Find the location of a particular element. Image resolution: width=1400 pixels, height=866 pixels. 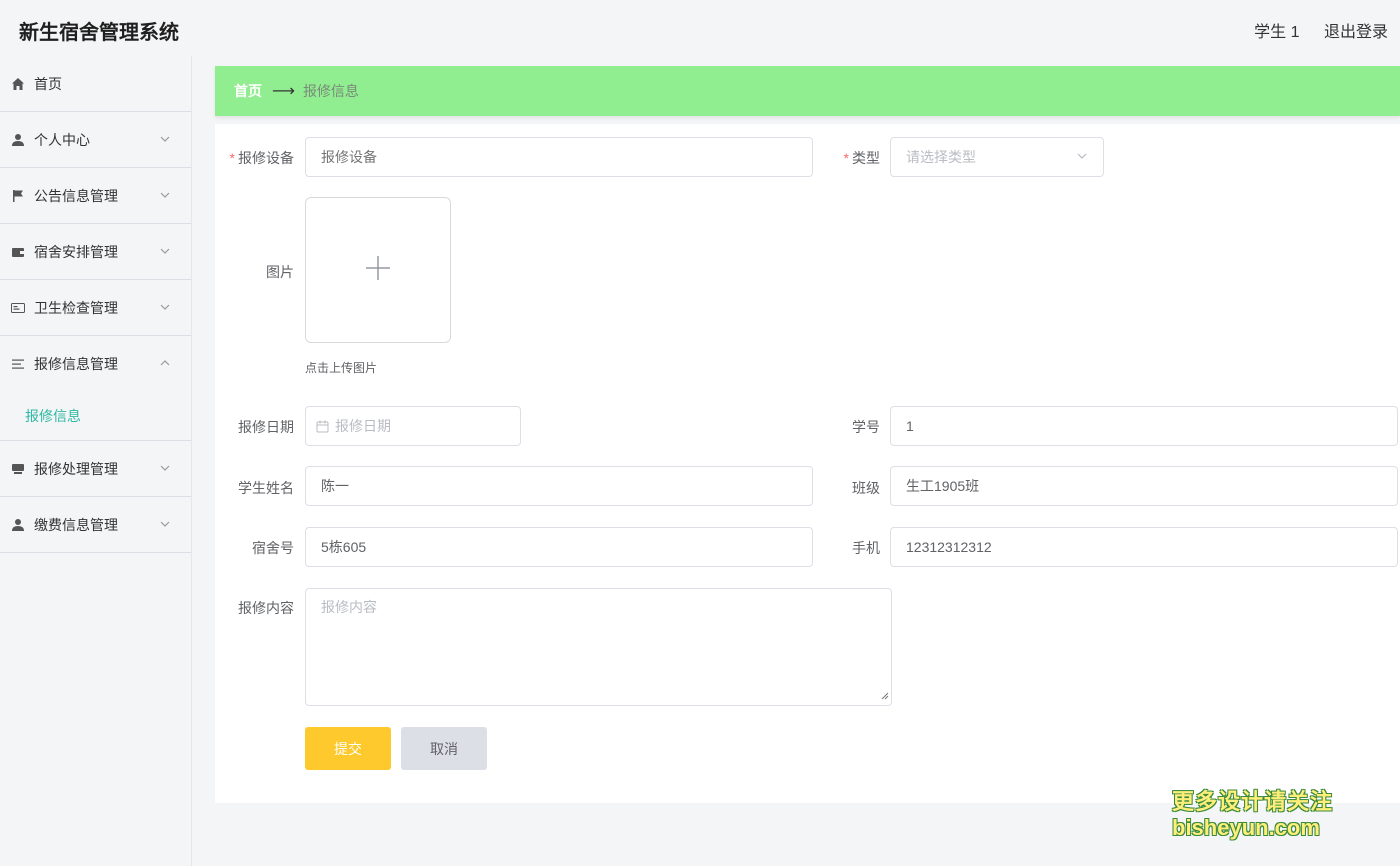

sidebar-item-payment: 缴费信息管理 is located at coordinates (95, 525).